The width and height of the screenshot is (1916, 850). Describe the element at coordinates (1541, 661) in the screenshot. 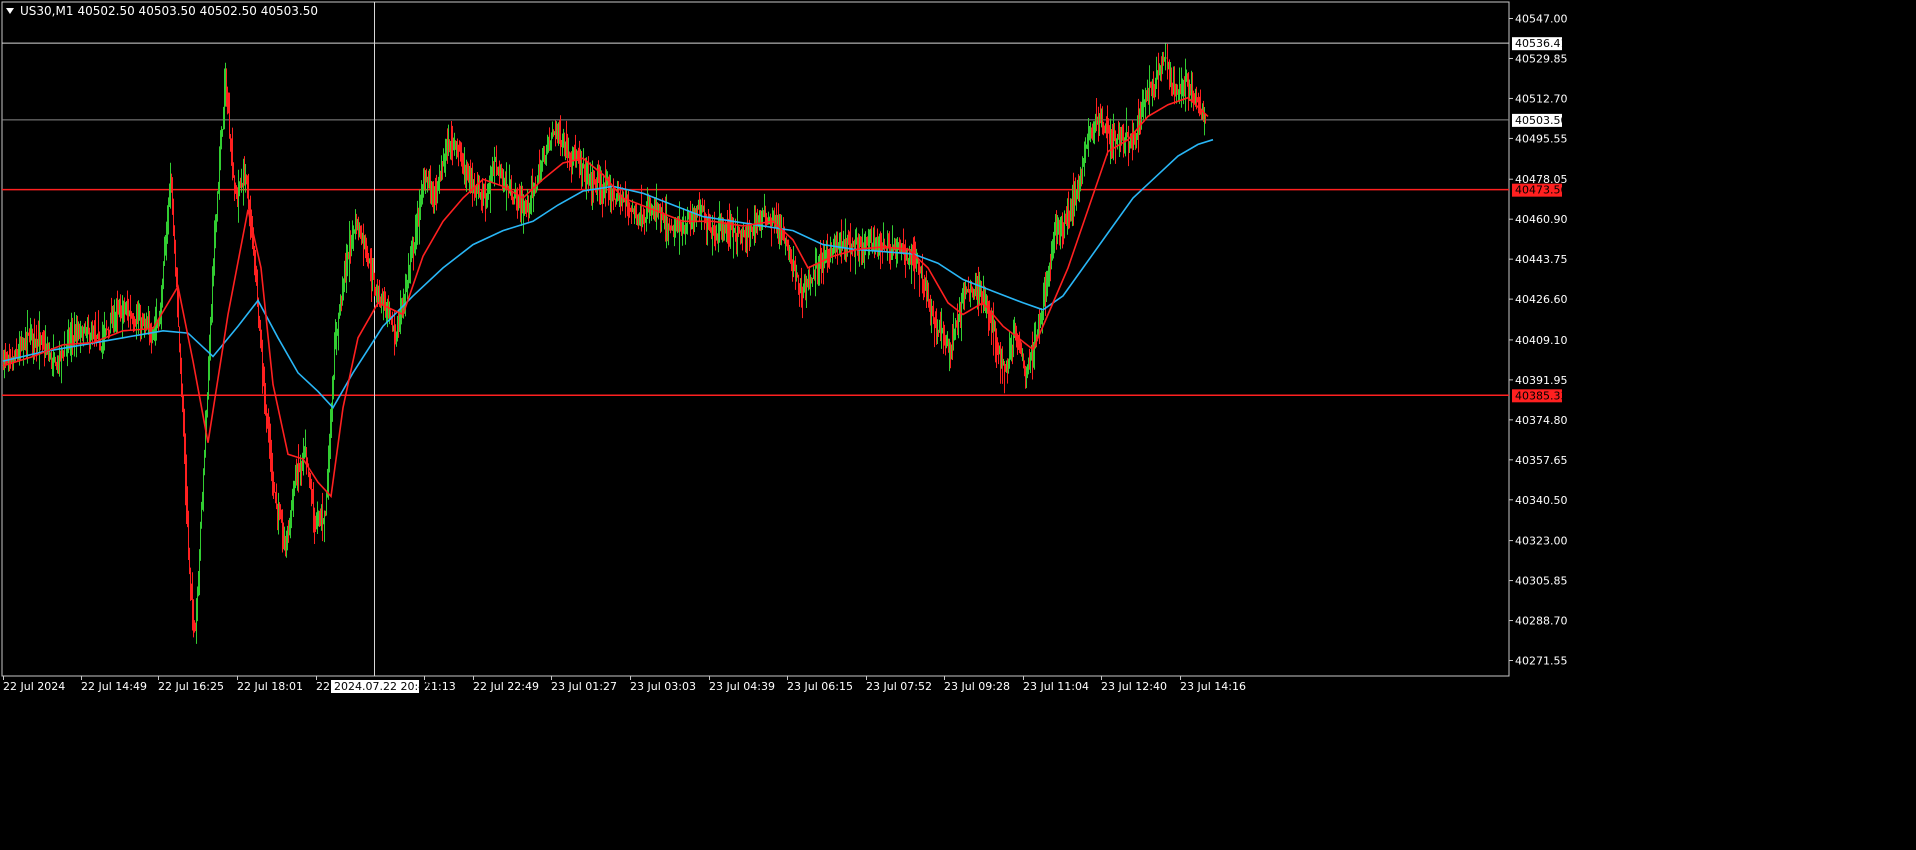

I see `y-tick-label: 40271.55` at that location.